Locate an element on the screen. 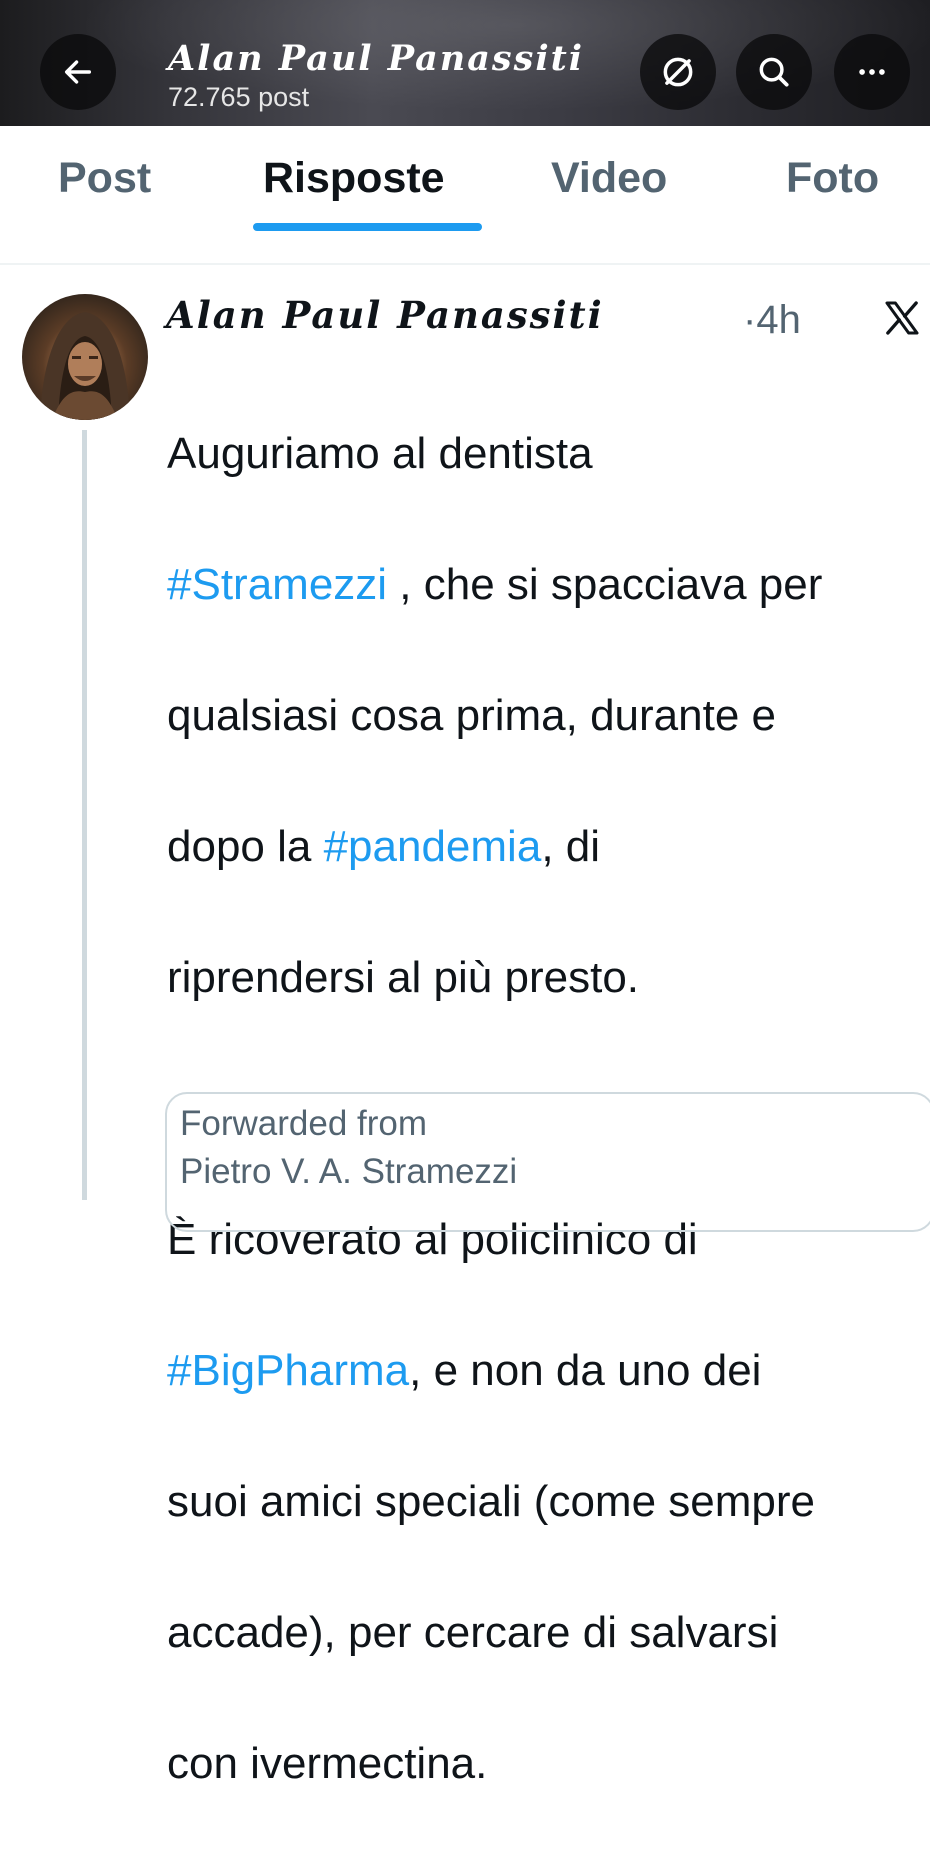 The image size is (930, 1862). tweet-author: Alan Paul Panassiti is located at coordinates (385, 315).